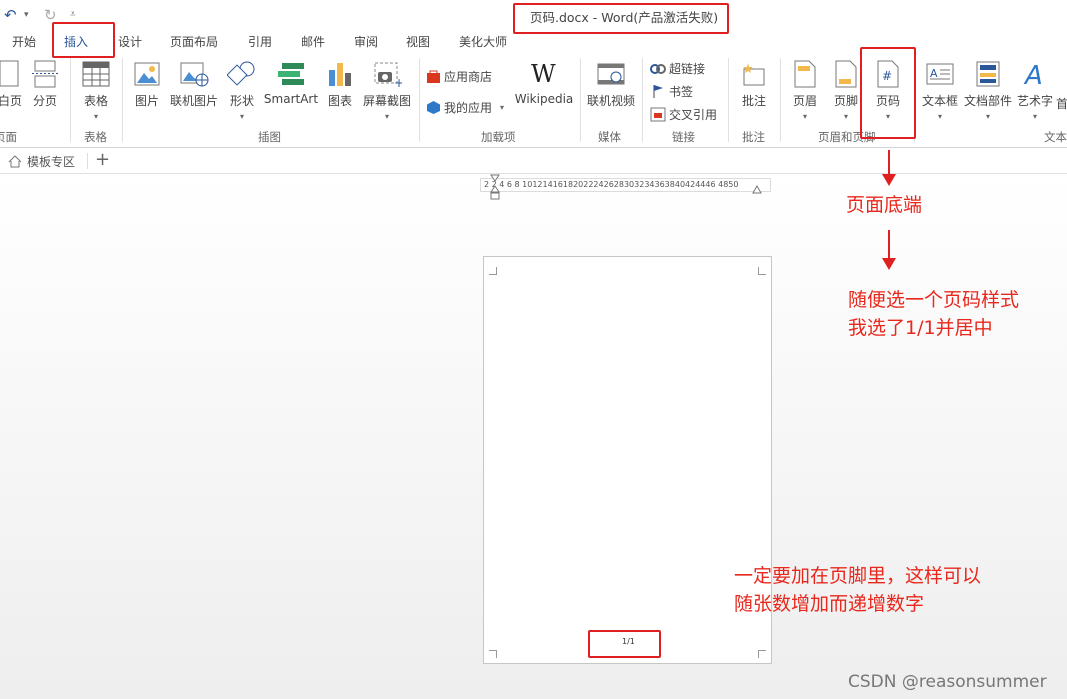 The image size is (1067, 699). I want to click on textbox-icon: A, so click(940, 74).